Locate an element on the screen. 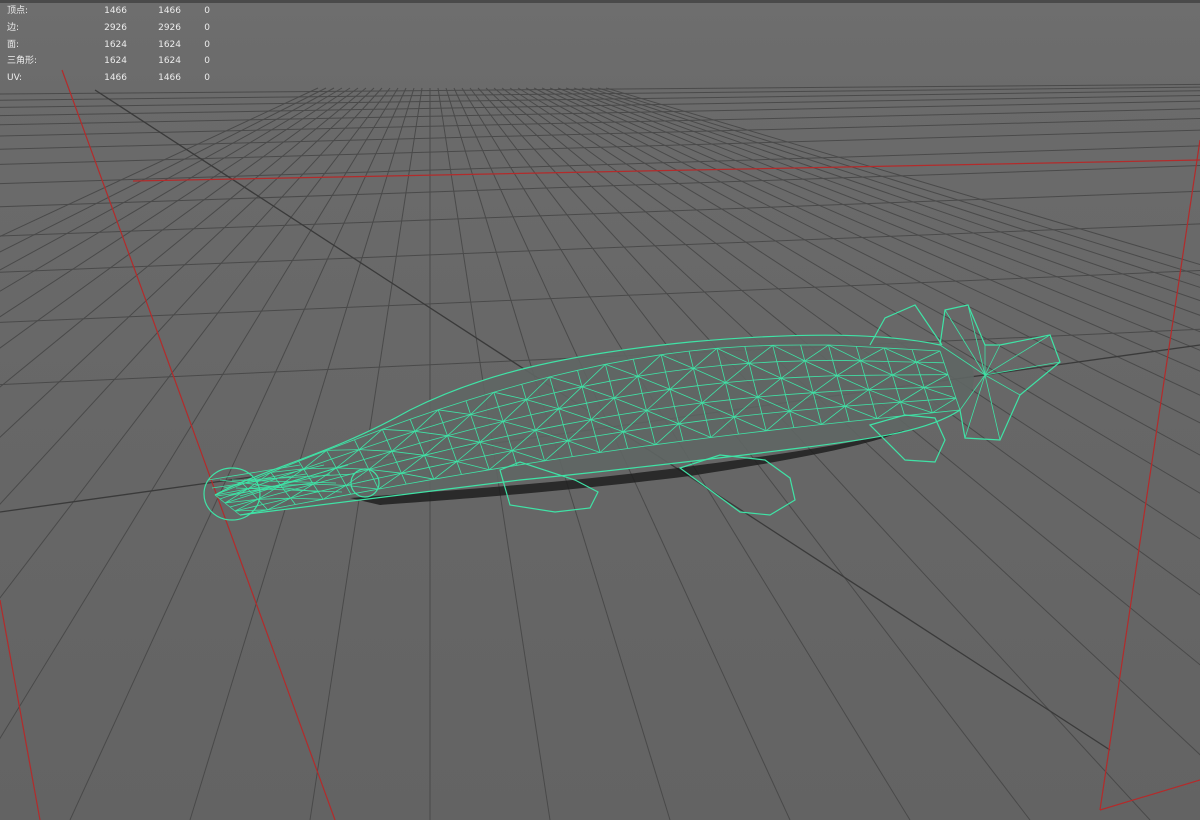  fish-body-fill is located at coordinates (594, 425).